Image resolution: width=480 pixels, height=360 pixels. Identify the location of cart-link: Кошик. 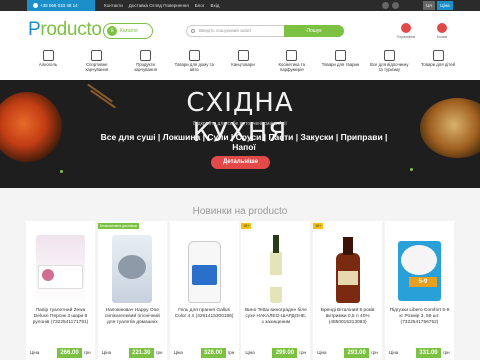
(442, 31).